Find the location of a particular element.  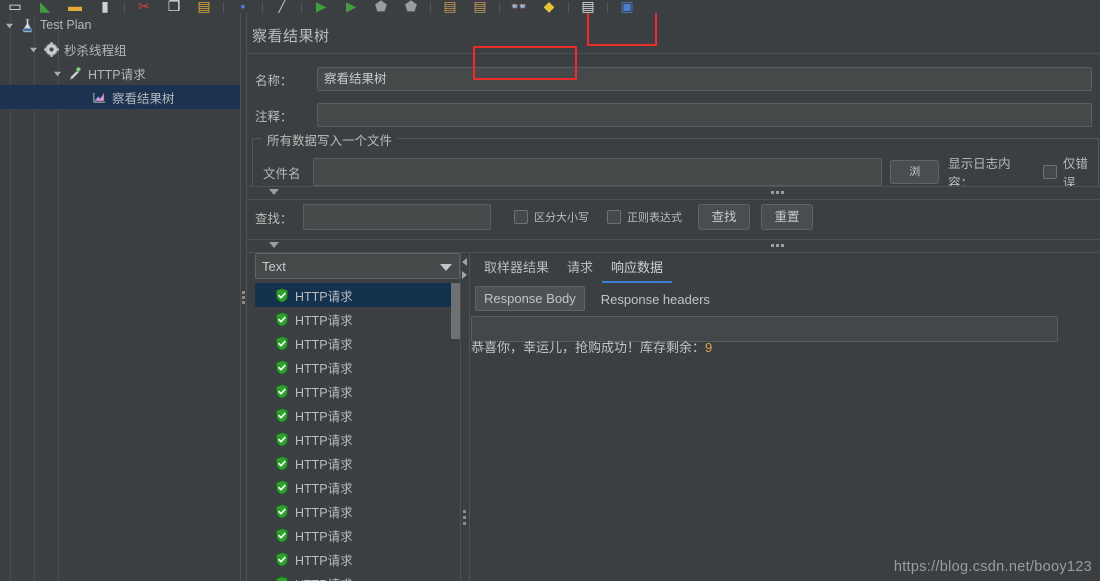

lower-splitter-grip is located at coordinates (777, 245).